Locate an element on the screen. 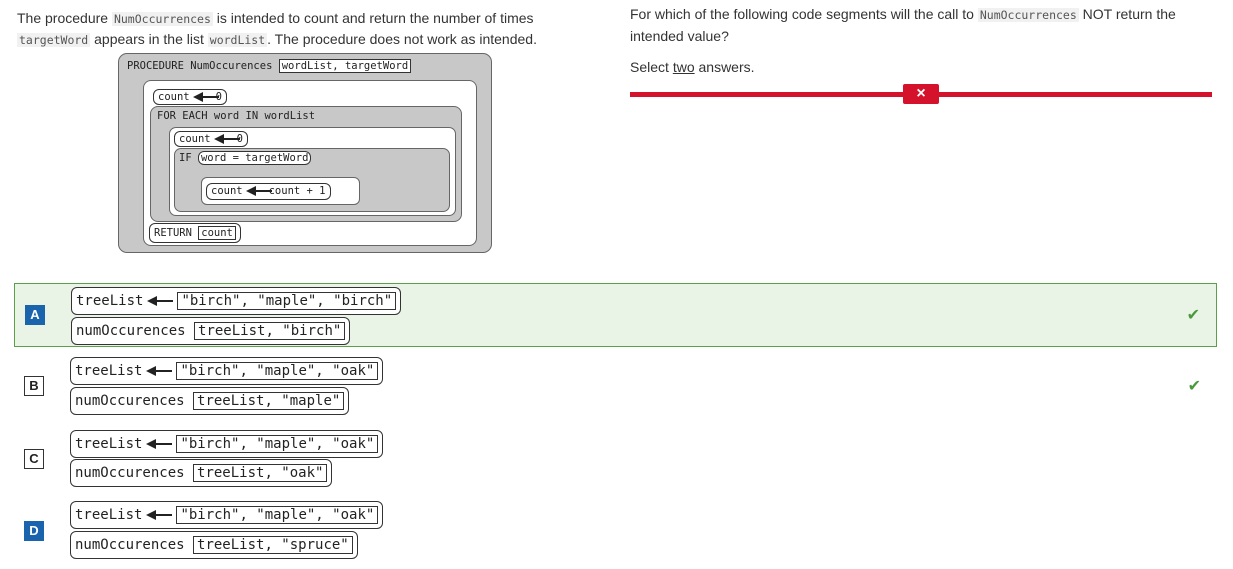 The width and height of the screenshot is (1233, 569). option-letter-badge: B is located at coordinates (34, 386).